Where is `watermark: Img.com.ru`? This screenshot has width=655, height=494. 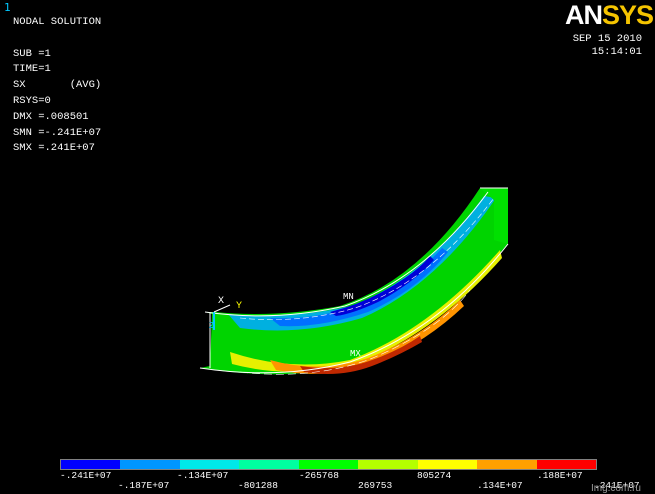 watermark: Img.com.ru is located at coordinates (615, 488).